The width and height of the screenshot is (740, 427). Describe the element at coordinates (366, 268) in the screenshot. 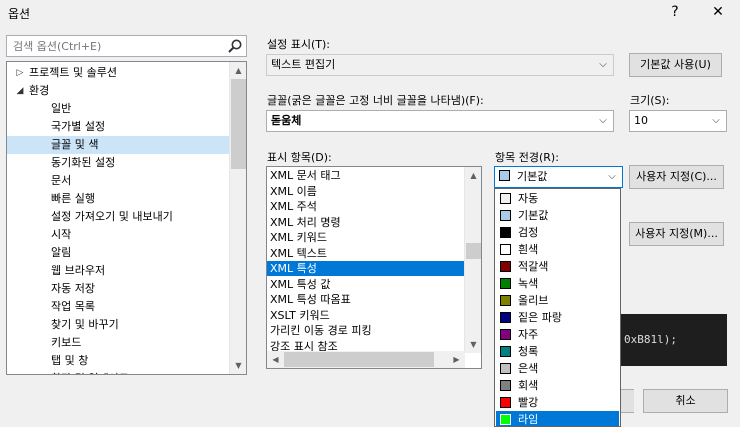

I see `list-item: XML 특성` at that location.